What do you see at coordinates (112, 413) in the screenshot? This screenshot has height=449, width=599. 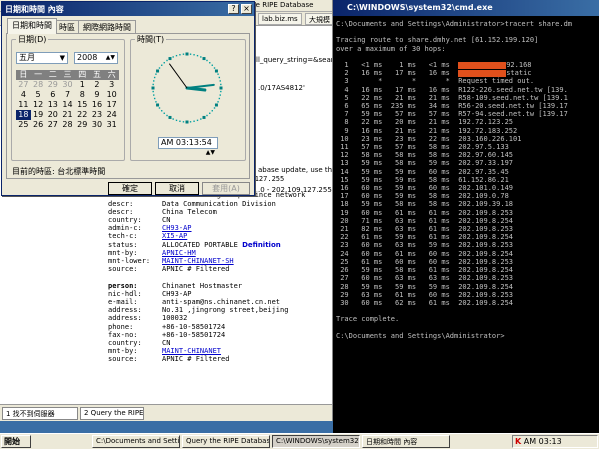 I see `browser-status-tab: 2 Query the RIPE` at bounding box center [112, 413].